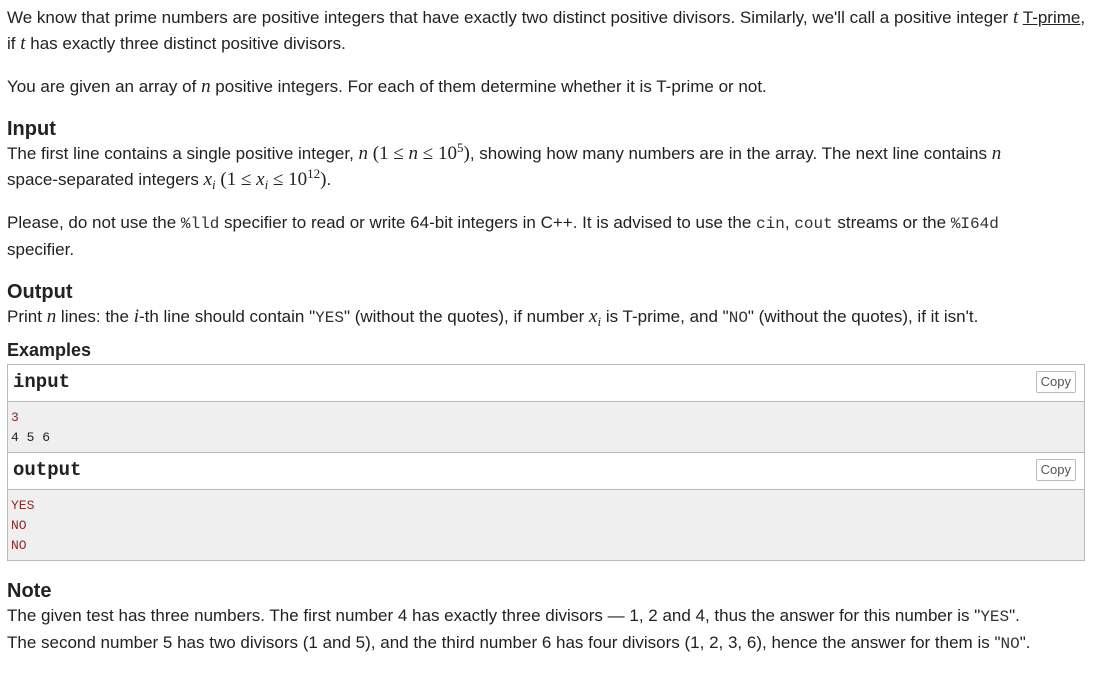  What do you see at coordinates (1055, 470) in the screenshot?
I see `copy-output-button: Copy` at bounding box center [1055, 470].